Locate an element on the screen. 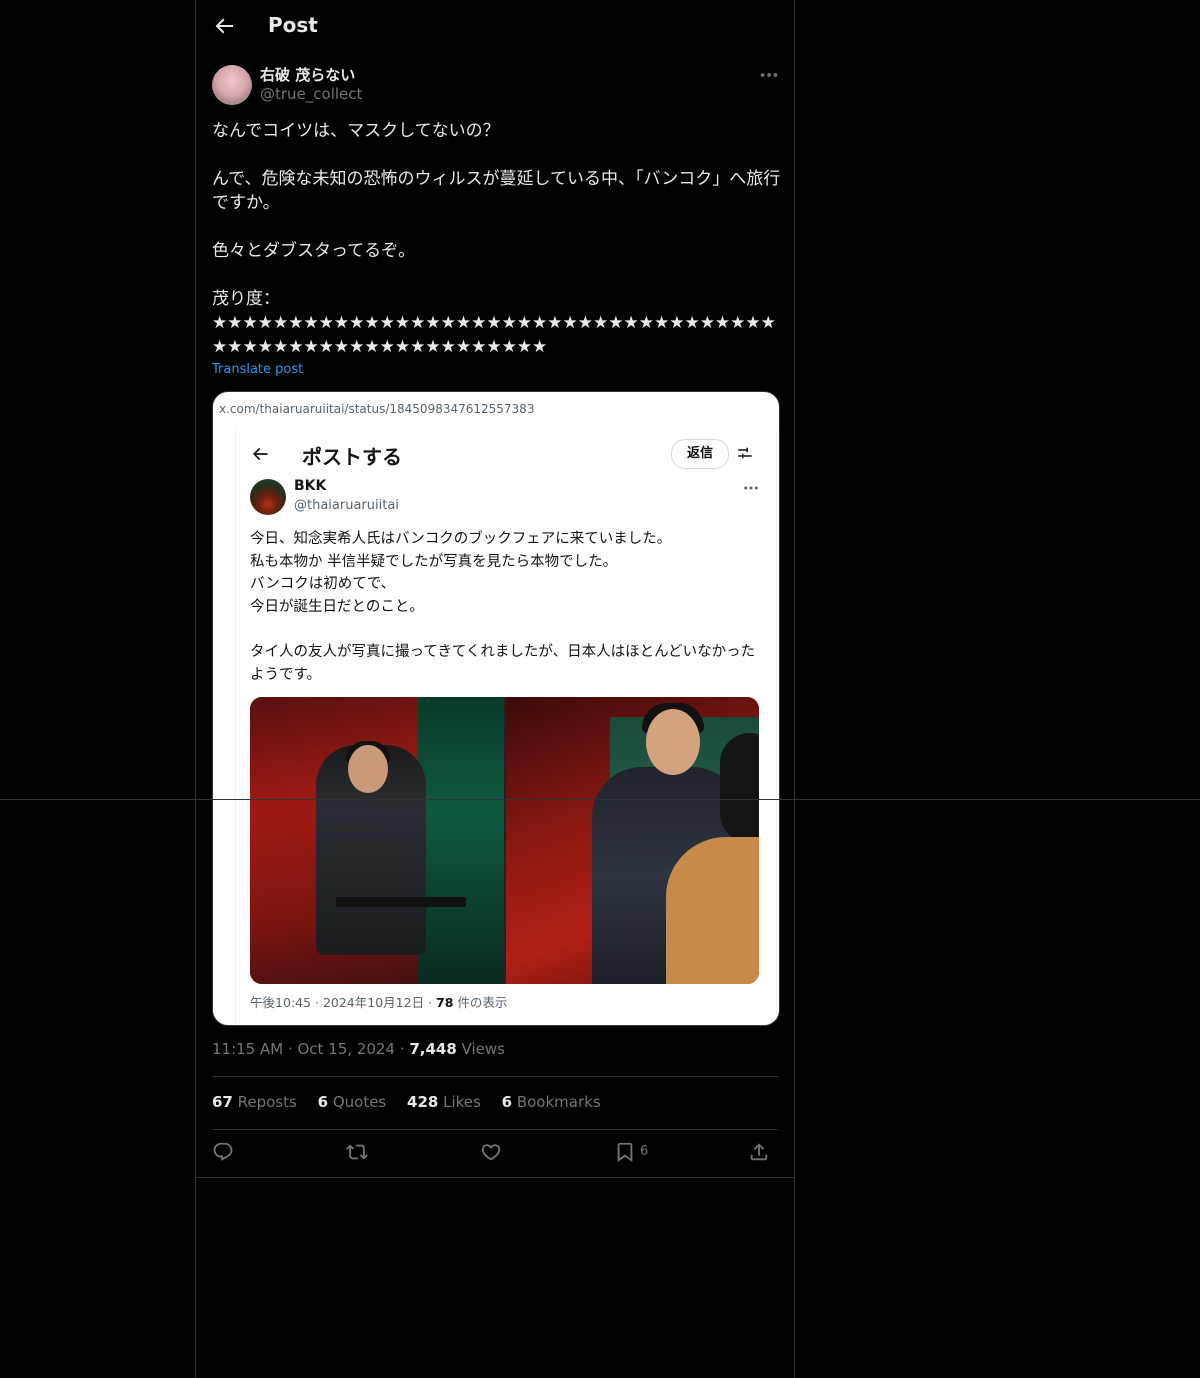  reply-icon is located at coordinates (223, 1151).